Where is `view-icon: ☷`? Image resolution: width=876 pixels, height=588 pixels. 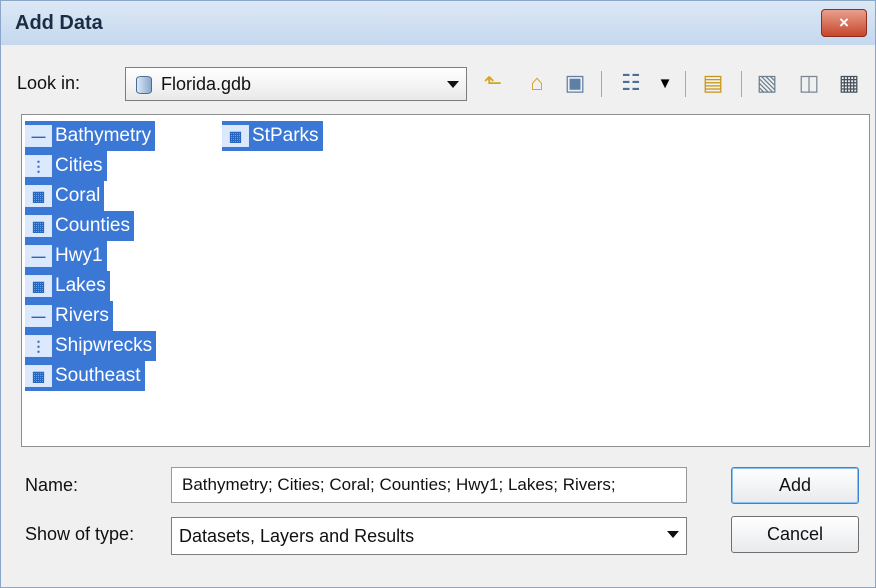
view-icon: ☷ is located at coordinates (631, 83).